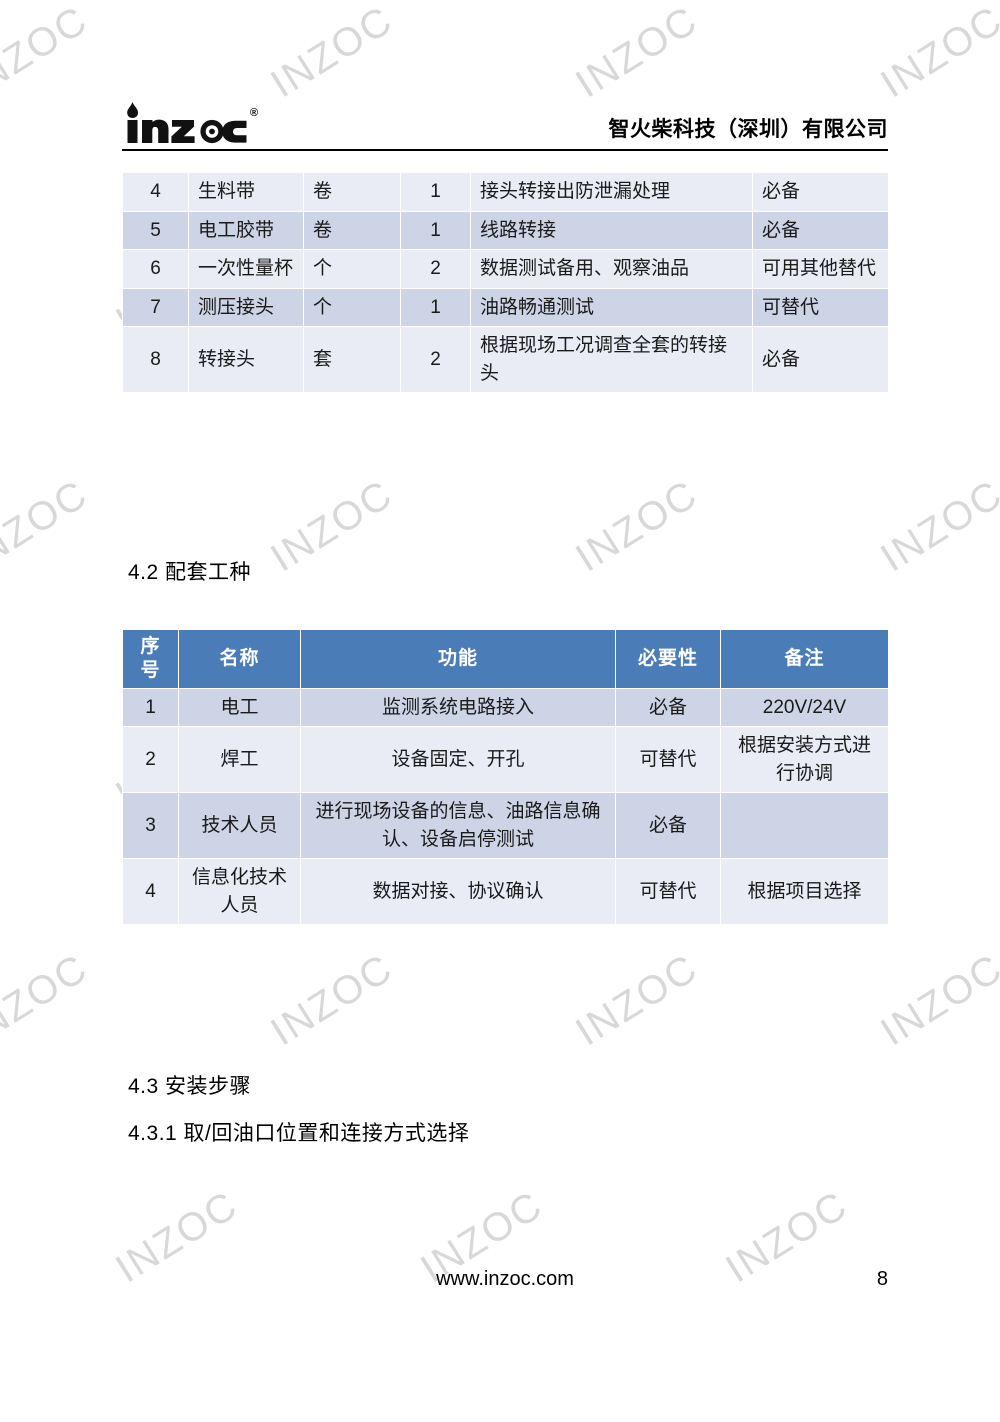  What do you see at coordinates (239, 892) in the screenshot?
I see `cell-name: 信息化技术人员` at bounding box center [239, 892].